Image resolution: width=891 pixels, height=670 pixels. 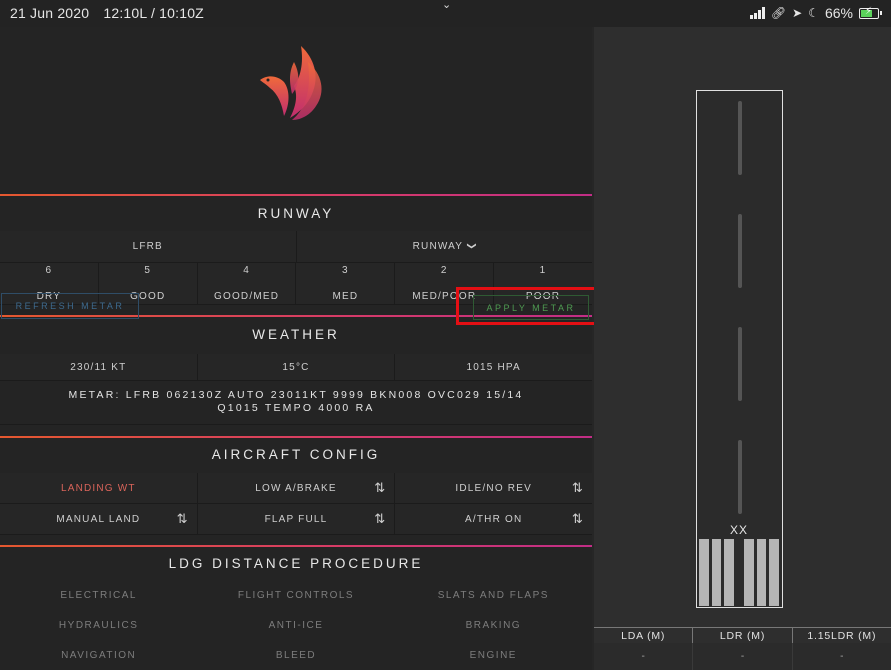 I want to click on airport-field: LFRB, so click(x=148, y=247).